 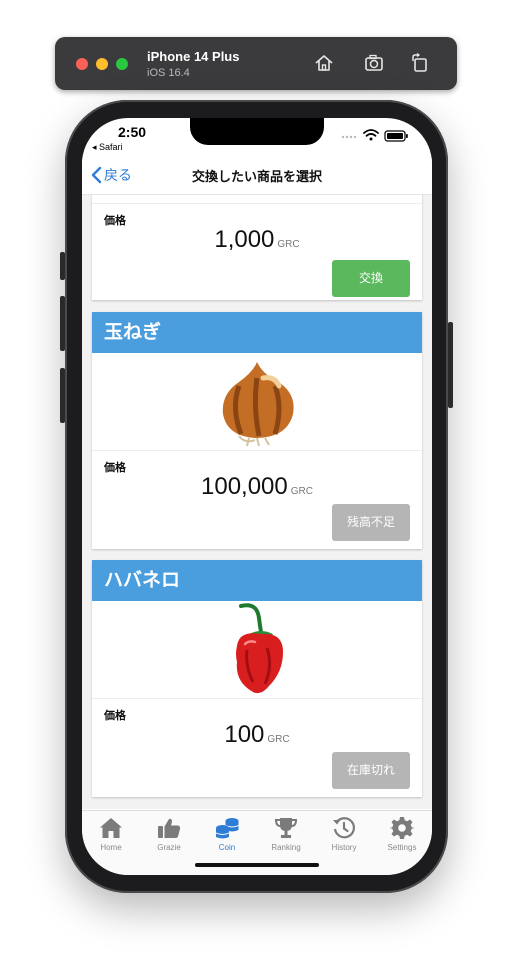 What do you see at coordinates (168, 73) in the screenshot?
I see `os-version: iOS 16.4` at bounding box center [168, 73].